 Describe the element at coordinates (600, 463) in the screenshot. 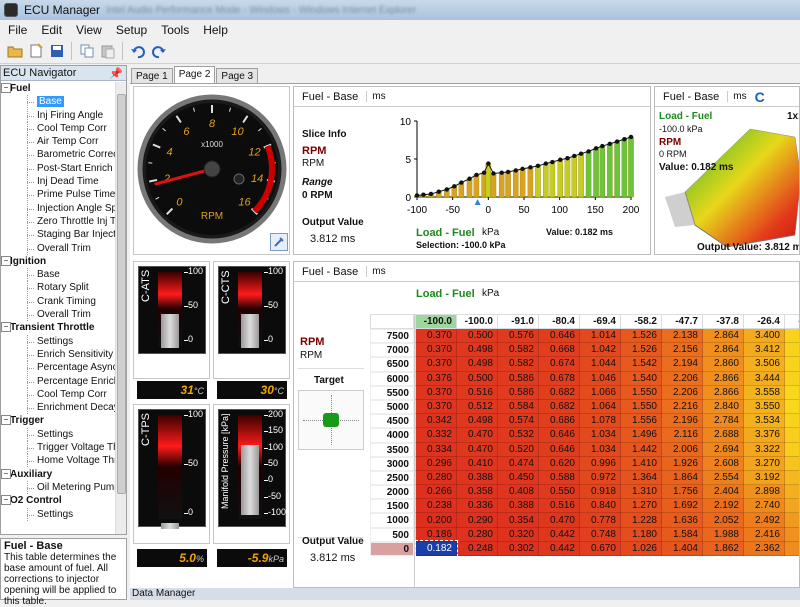

I see `table-cell: 0.996` at that location.